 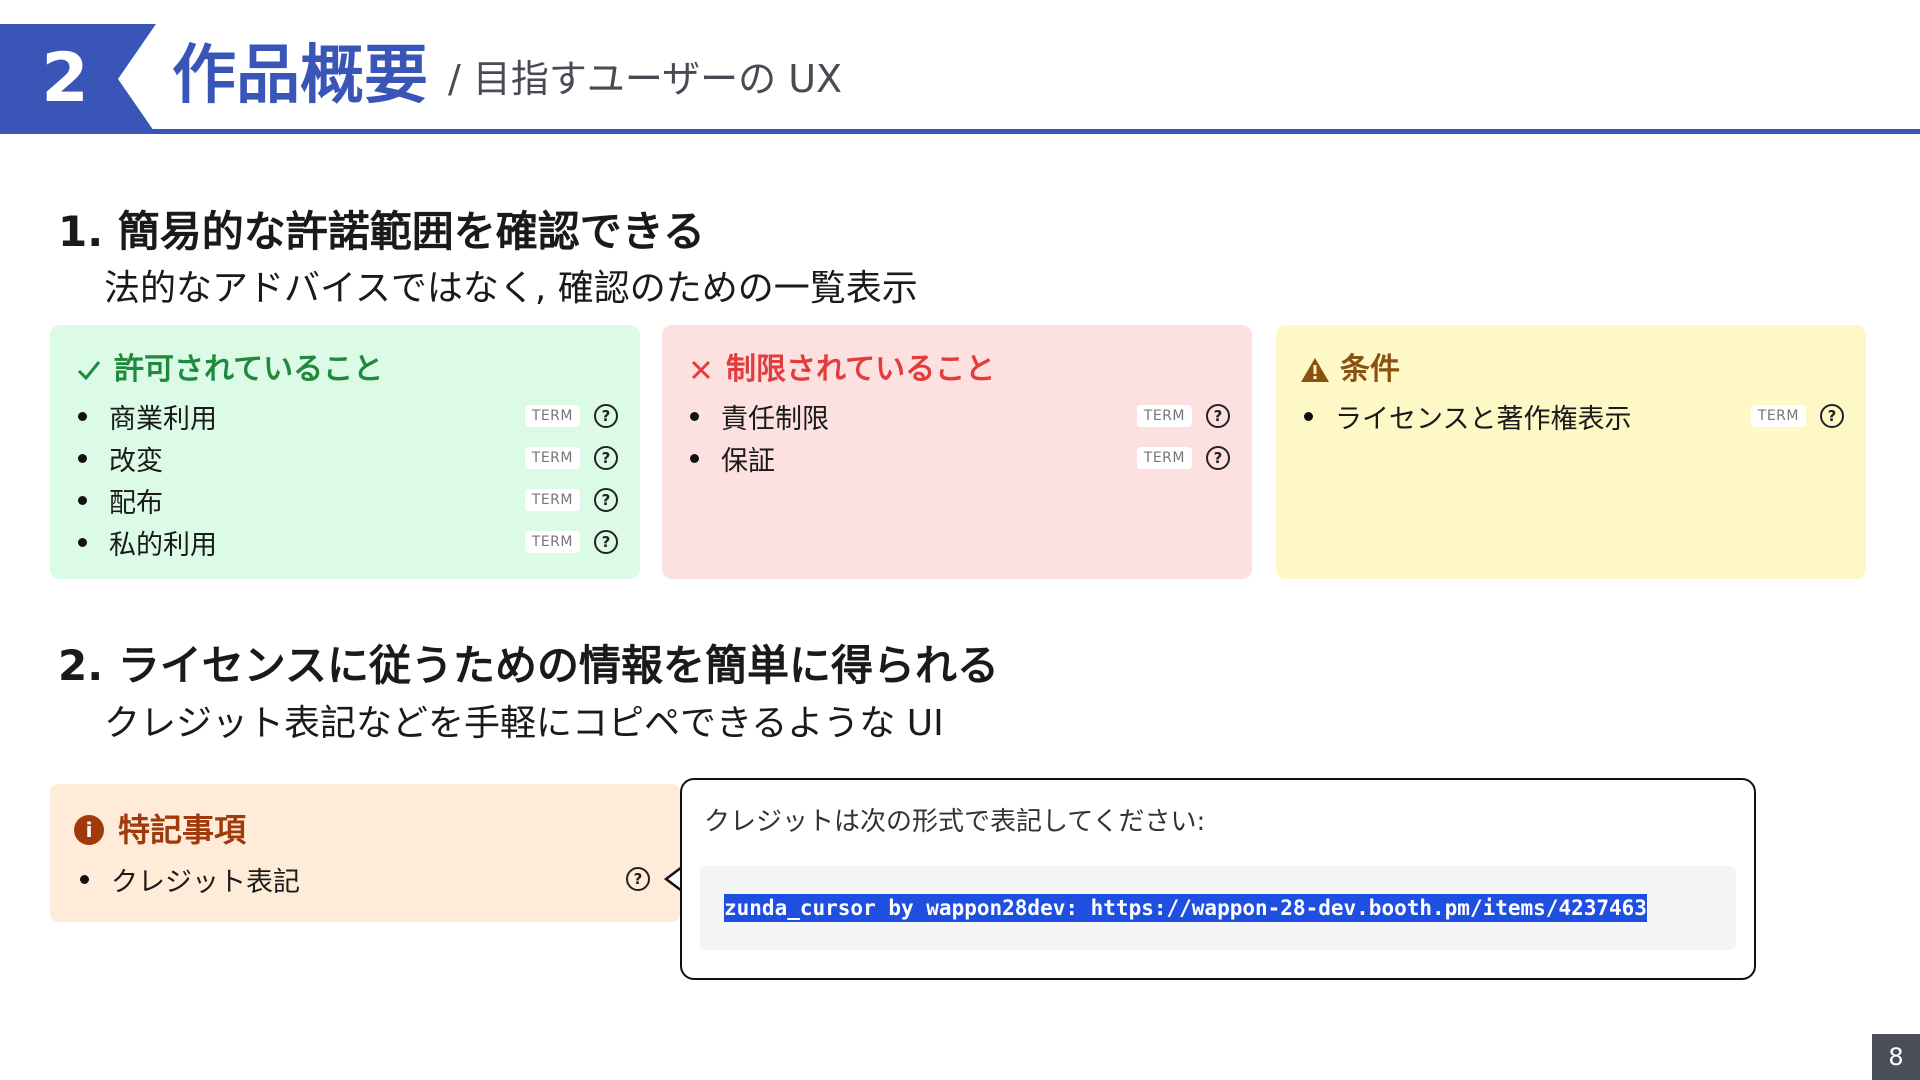 I want to click on header-divider, so click(x=960, y=131).